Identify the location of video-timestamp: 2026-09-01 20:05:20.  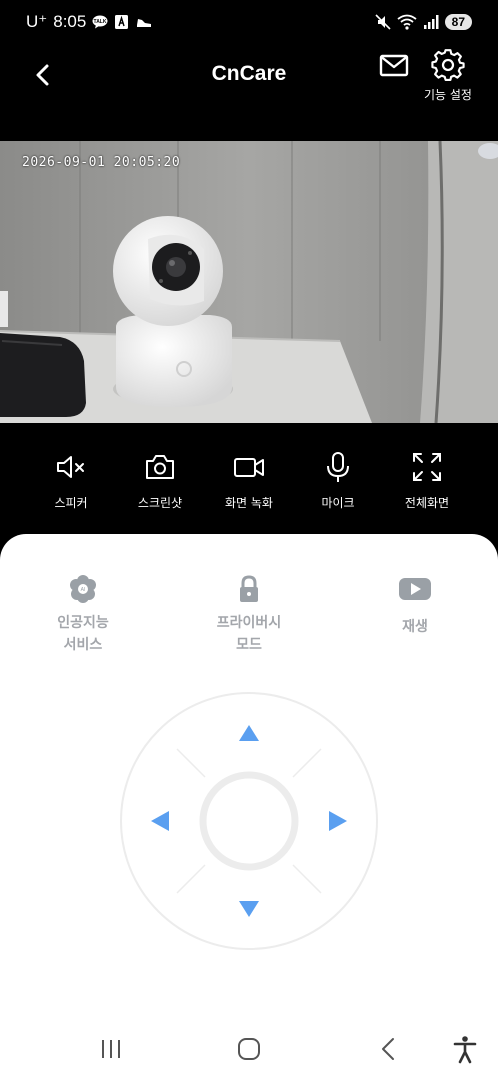
(101, 162).